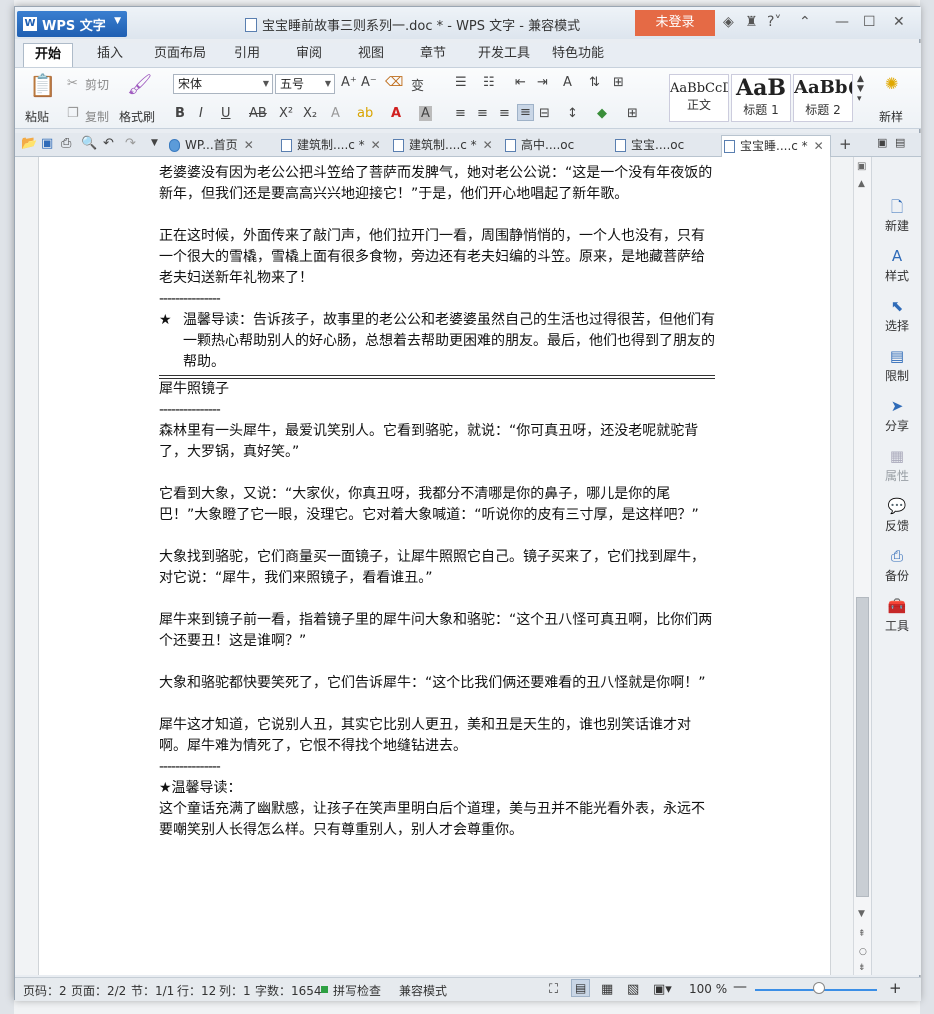 This screenshot has height=1014, width=934. What do you see at coordinates (180, 113) in the screenshot?
I see `bold-icon: B` at bounding box center [180, 113].